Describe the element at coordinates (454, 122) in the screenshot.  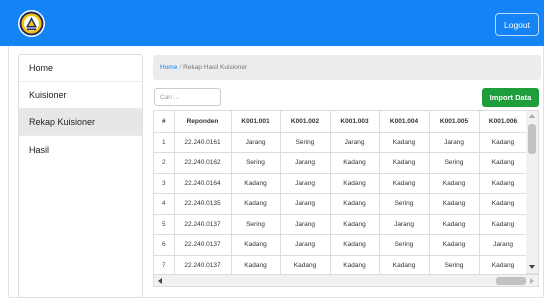
I see `column-header: K001.005` at that location.